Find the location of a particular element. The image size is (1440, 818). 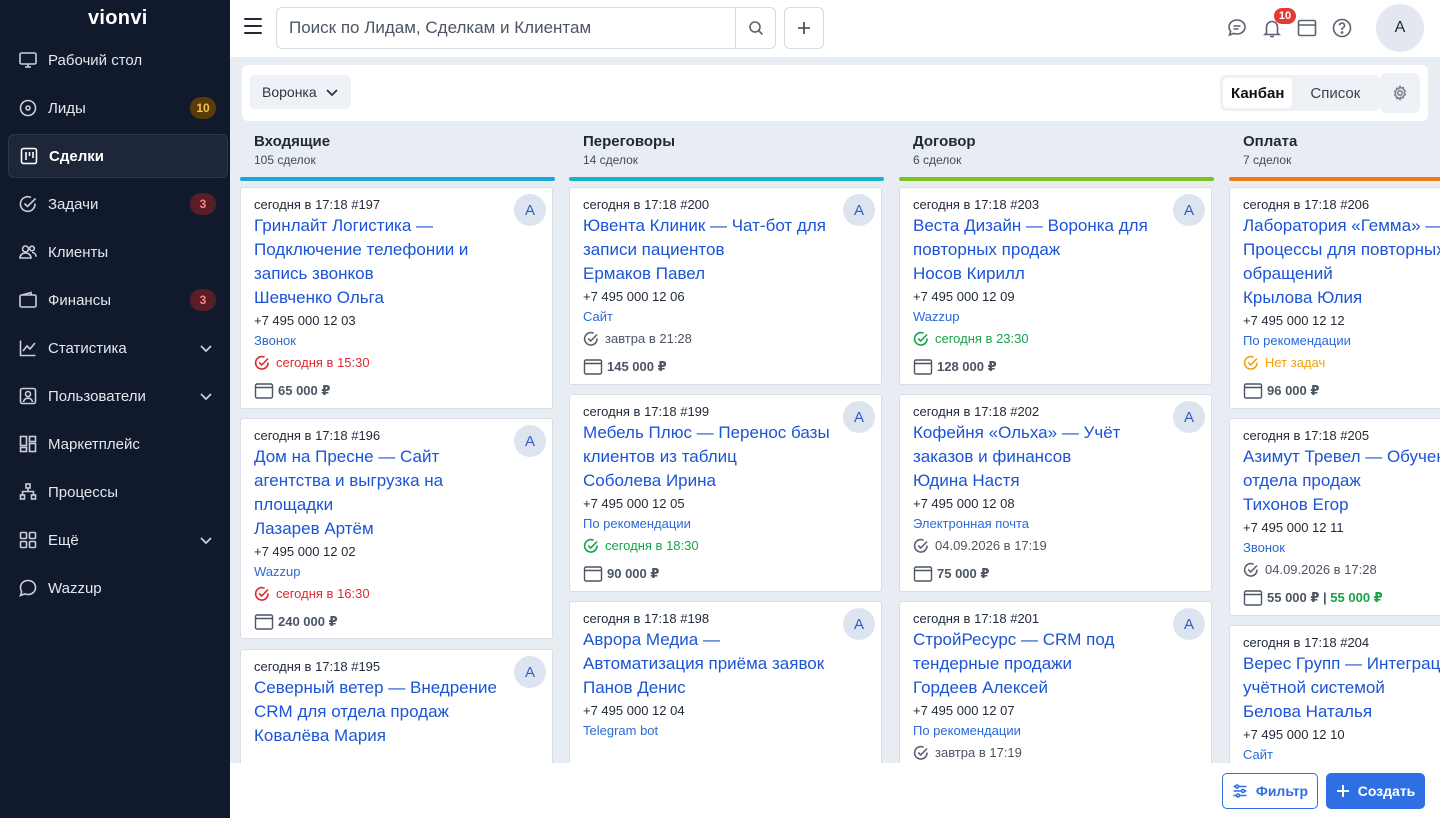

sidebar-item-deals: Сделки is located at coordinates (118, 156).